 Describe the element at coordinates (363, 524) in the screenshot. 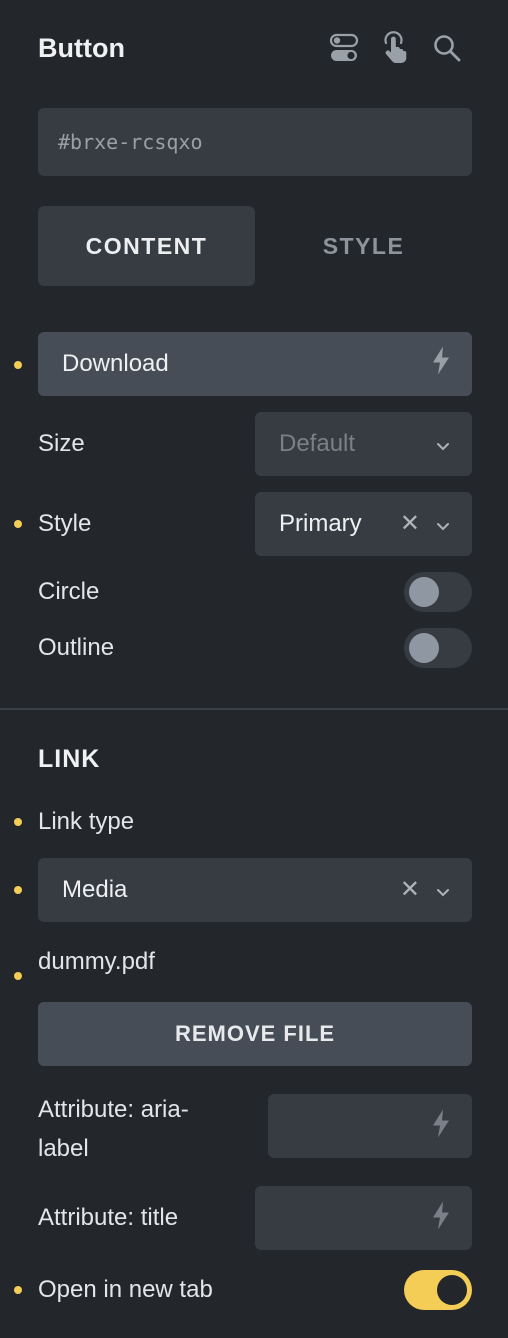

I see `style-select: Primary ✕` at that location.